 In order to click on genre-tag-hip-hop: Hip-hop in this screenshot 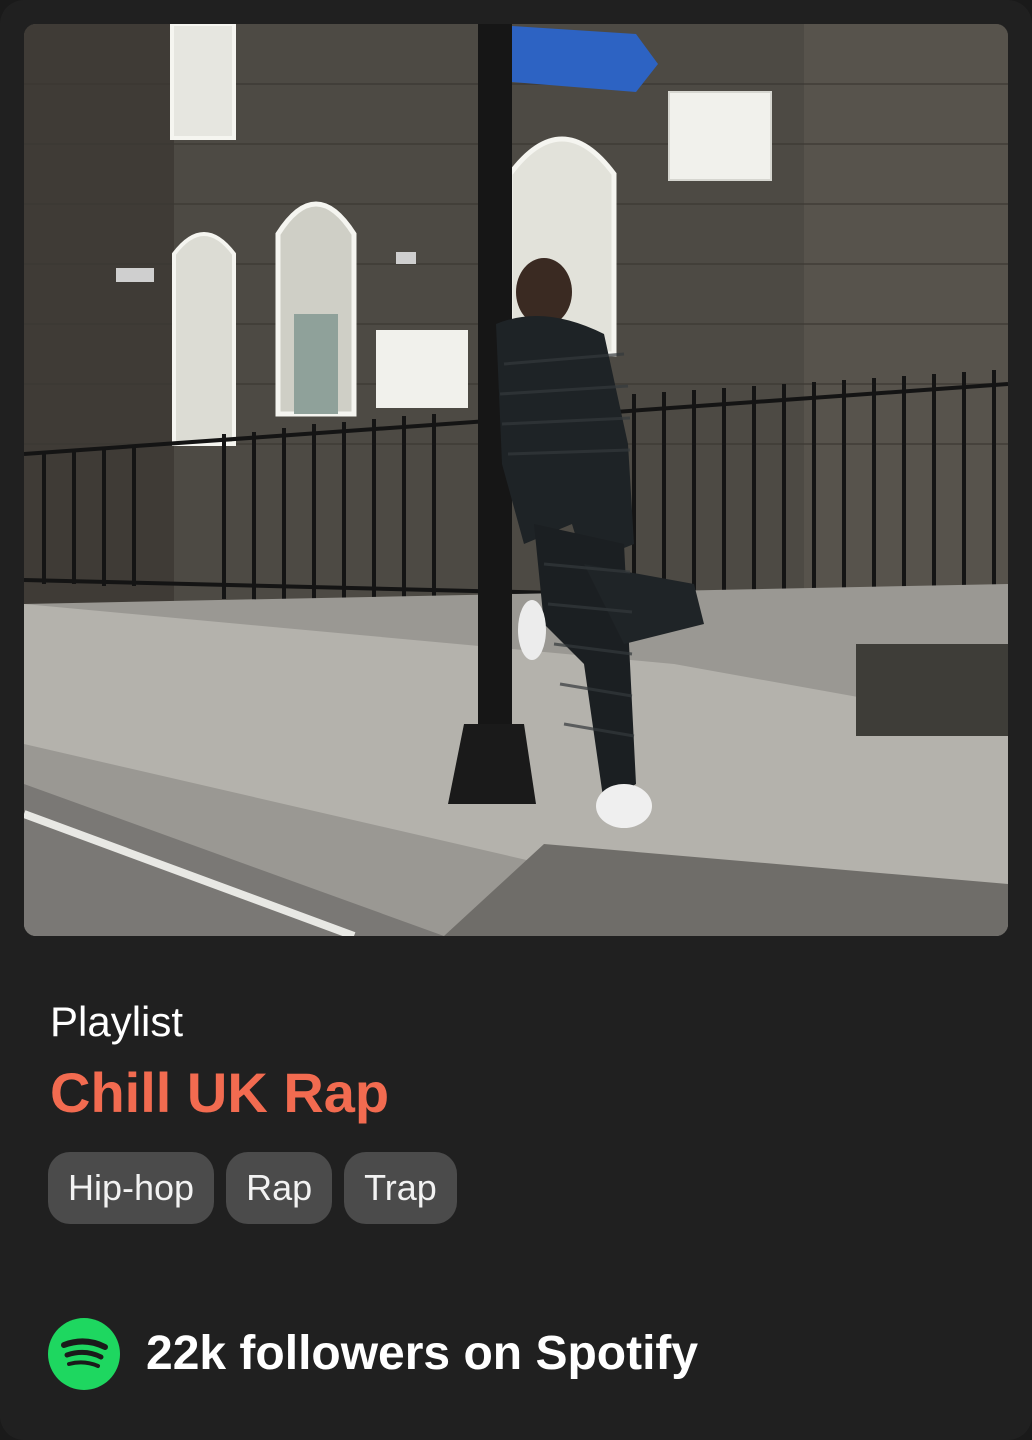, I will do `click(131, 1188)`.